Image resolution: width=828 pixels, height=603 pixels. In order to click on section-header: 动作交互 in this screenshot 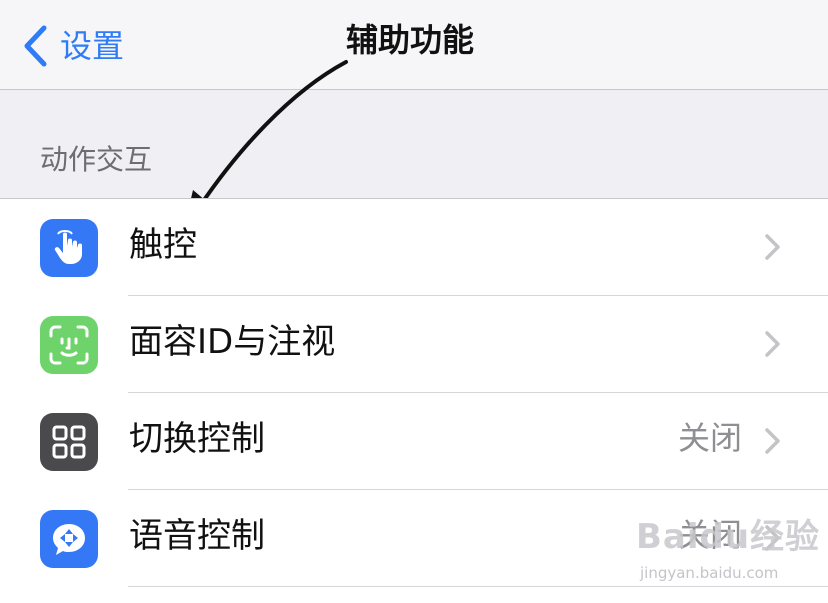, I will do `click(96, 159)`.